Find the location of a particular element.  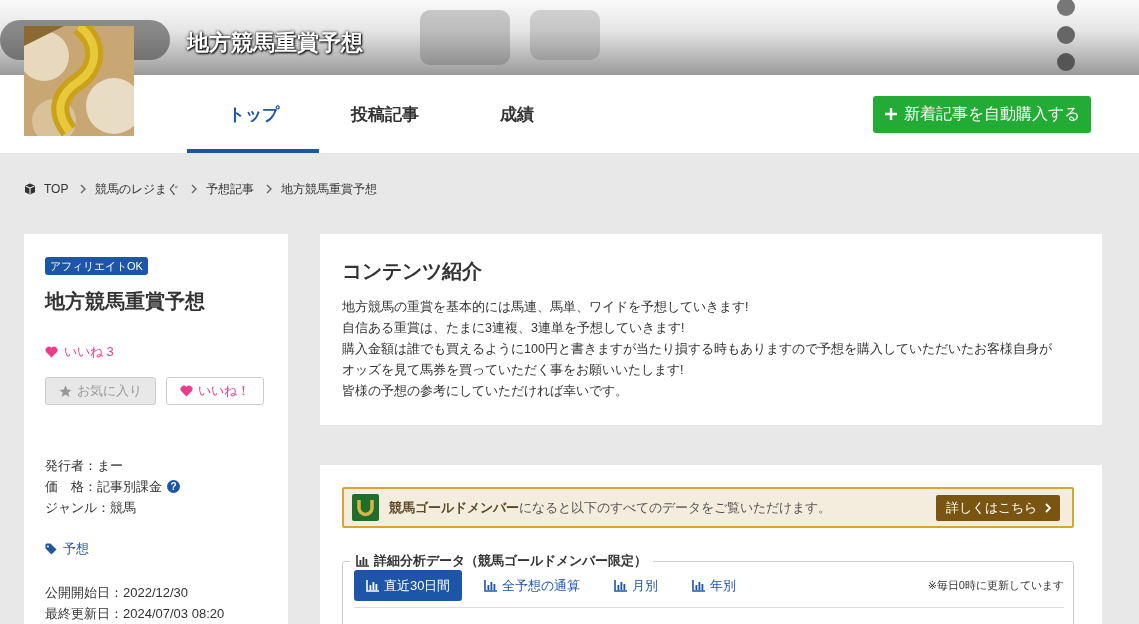

affiliate-badge: アフィリエイトOK is located at coordinates (96, 266).